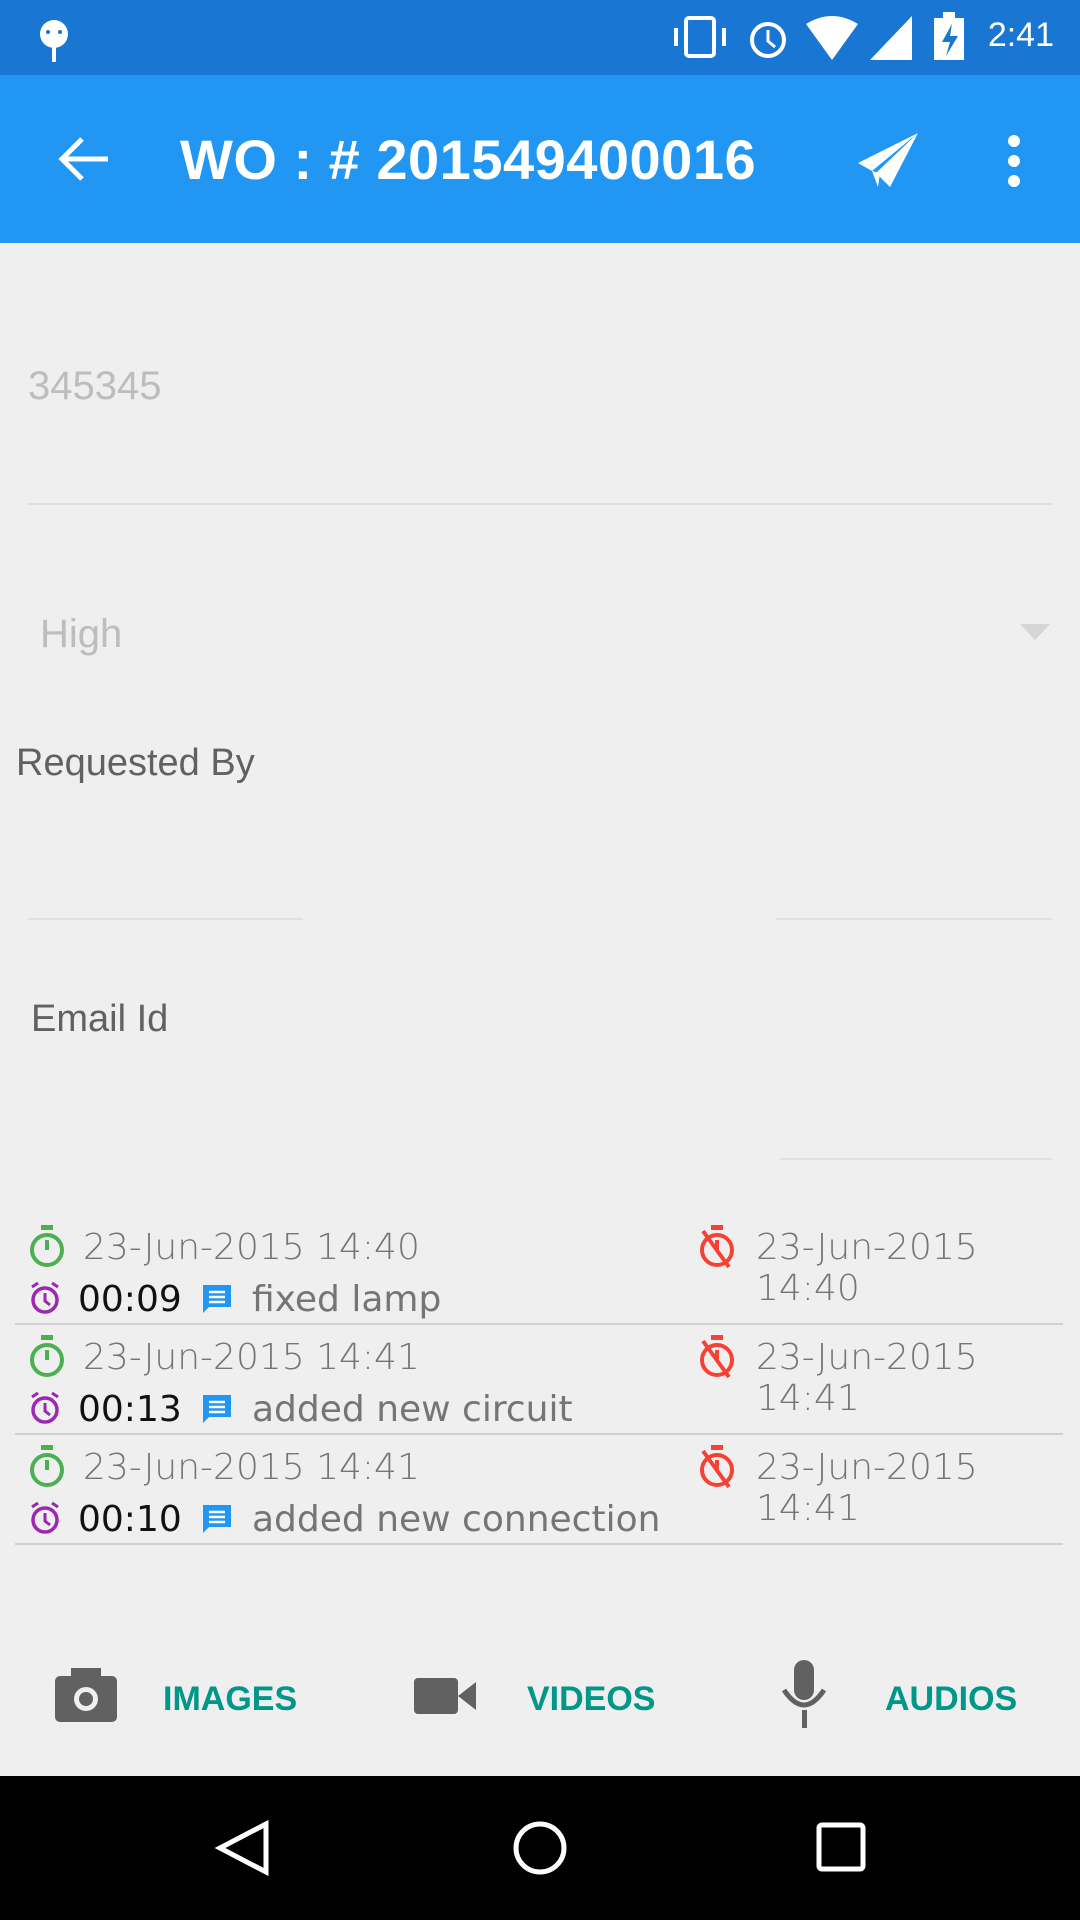 The height and width of the screenshot is (1920, 1080). What do you see at coordinates (445, 1696) in the screenshot?
I see `video-camera-icon` at bounding box center [445, 1696].